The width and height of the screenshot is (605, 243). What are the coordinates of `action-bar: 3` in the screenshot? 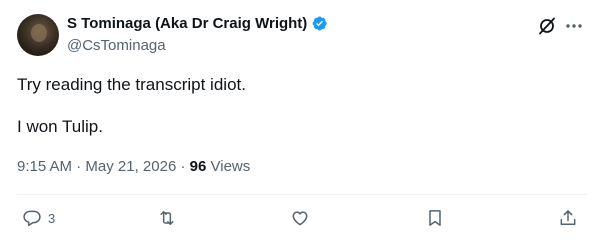 It's located at (302, 218).